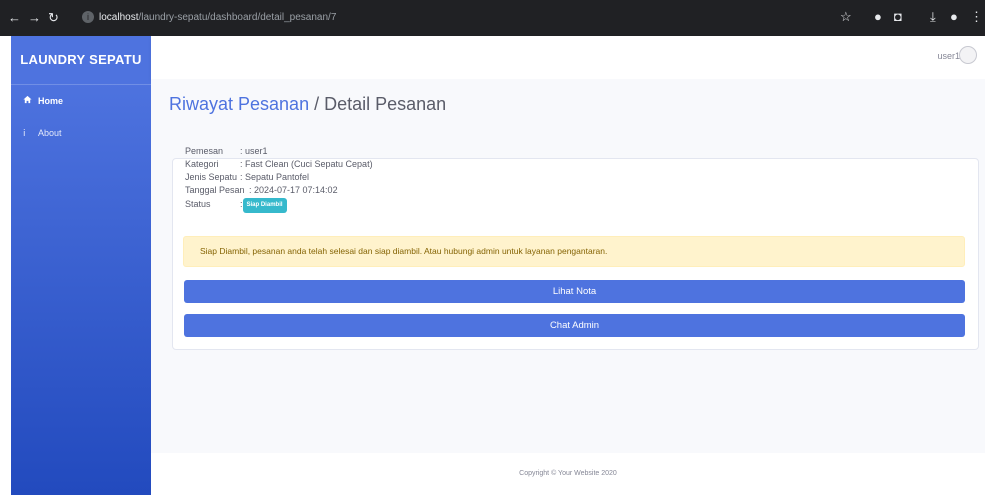  Describe the element at coordinates (202, 164) in the screenshot. I see `info-label: Kategori` at that location.